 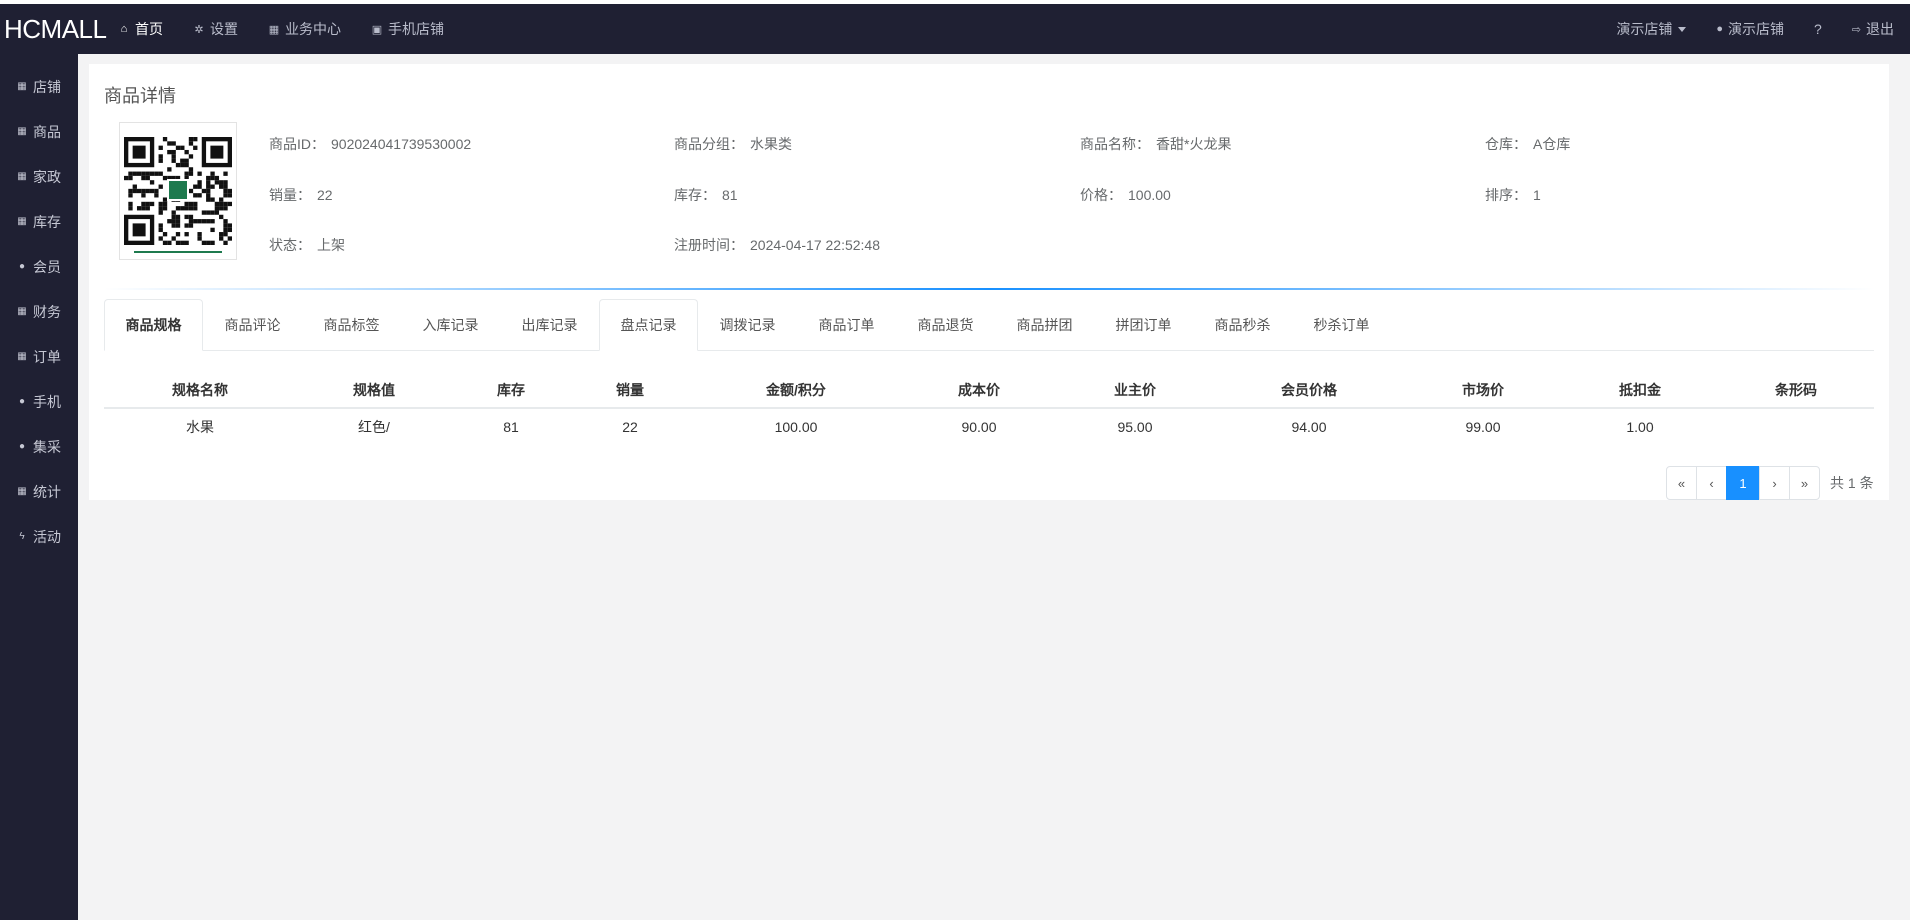 What do you see at coordinates (1242, 325) in the screenshot?
I see `tab-flash-sale: 商品秒杀` at bounding box center [1242, 325].